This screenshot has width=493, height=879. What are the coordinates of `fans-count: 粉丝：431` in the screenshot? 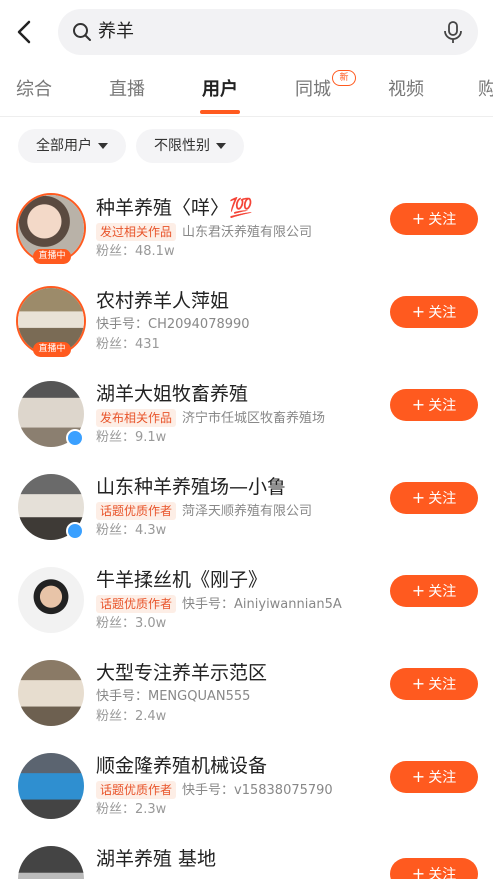 It's located at (128, 344).